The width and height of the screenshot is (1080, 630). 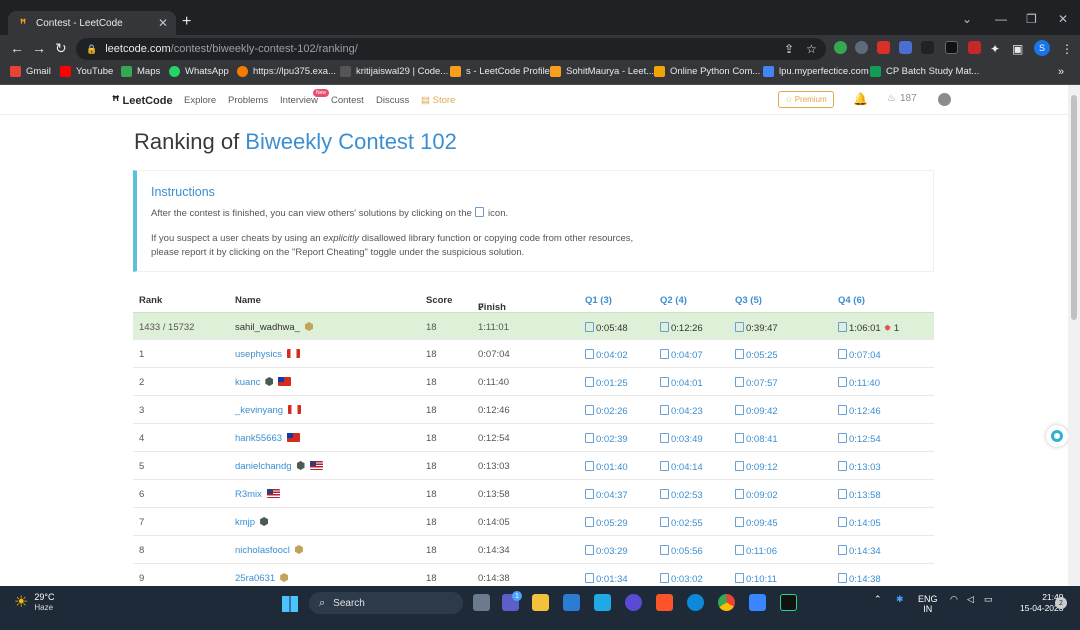 What do you see at coordinates (681, 439) in the screenshot?
I see `q2-cell: 0:03:49` at bounding box center [681, 439].